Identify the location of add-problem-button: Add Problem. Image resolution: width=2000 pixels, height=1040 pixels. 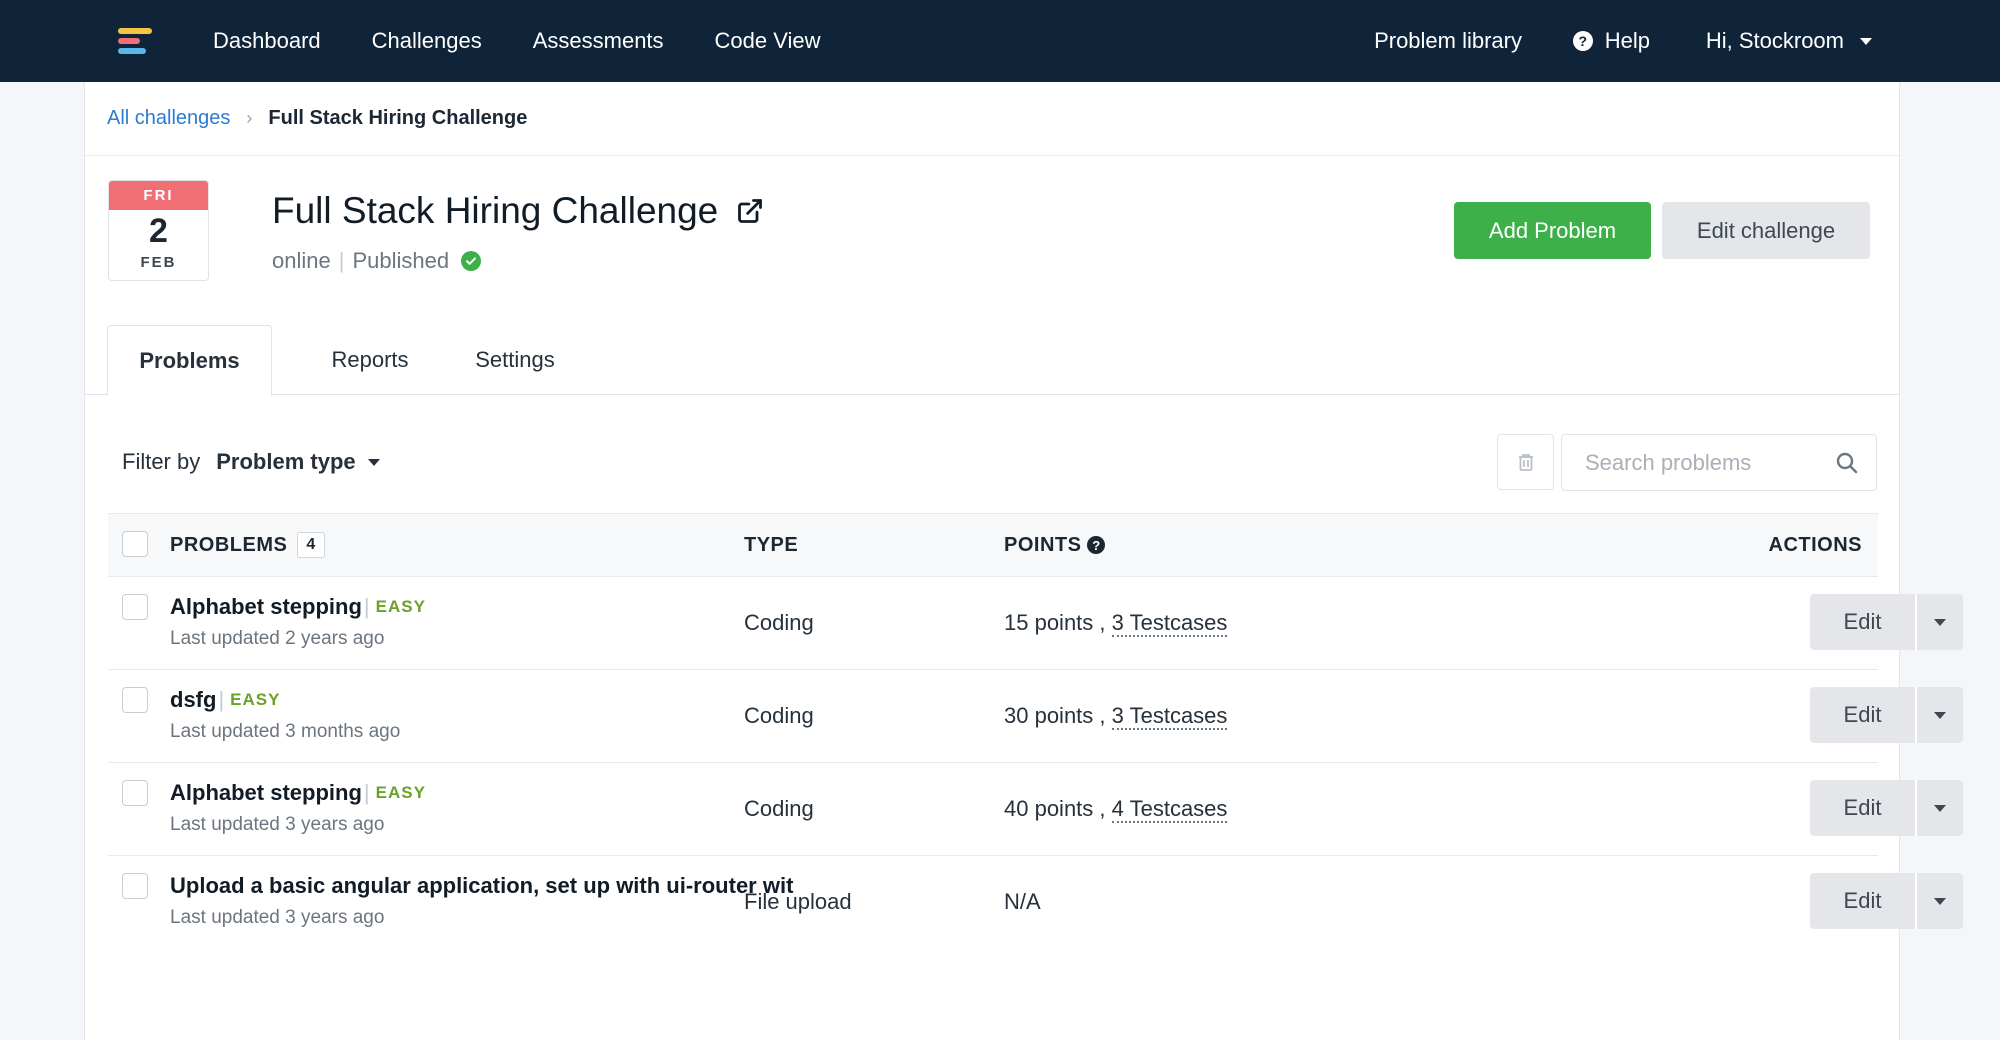
(1552, 230).